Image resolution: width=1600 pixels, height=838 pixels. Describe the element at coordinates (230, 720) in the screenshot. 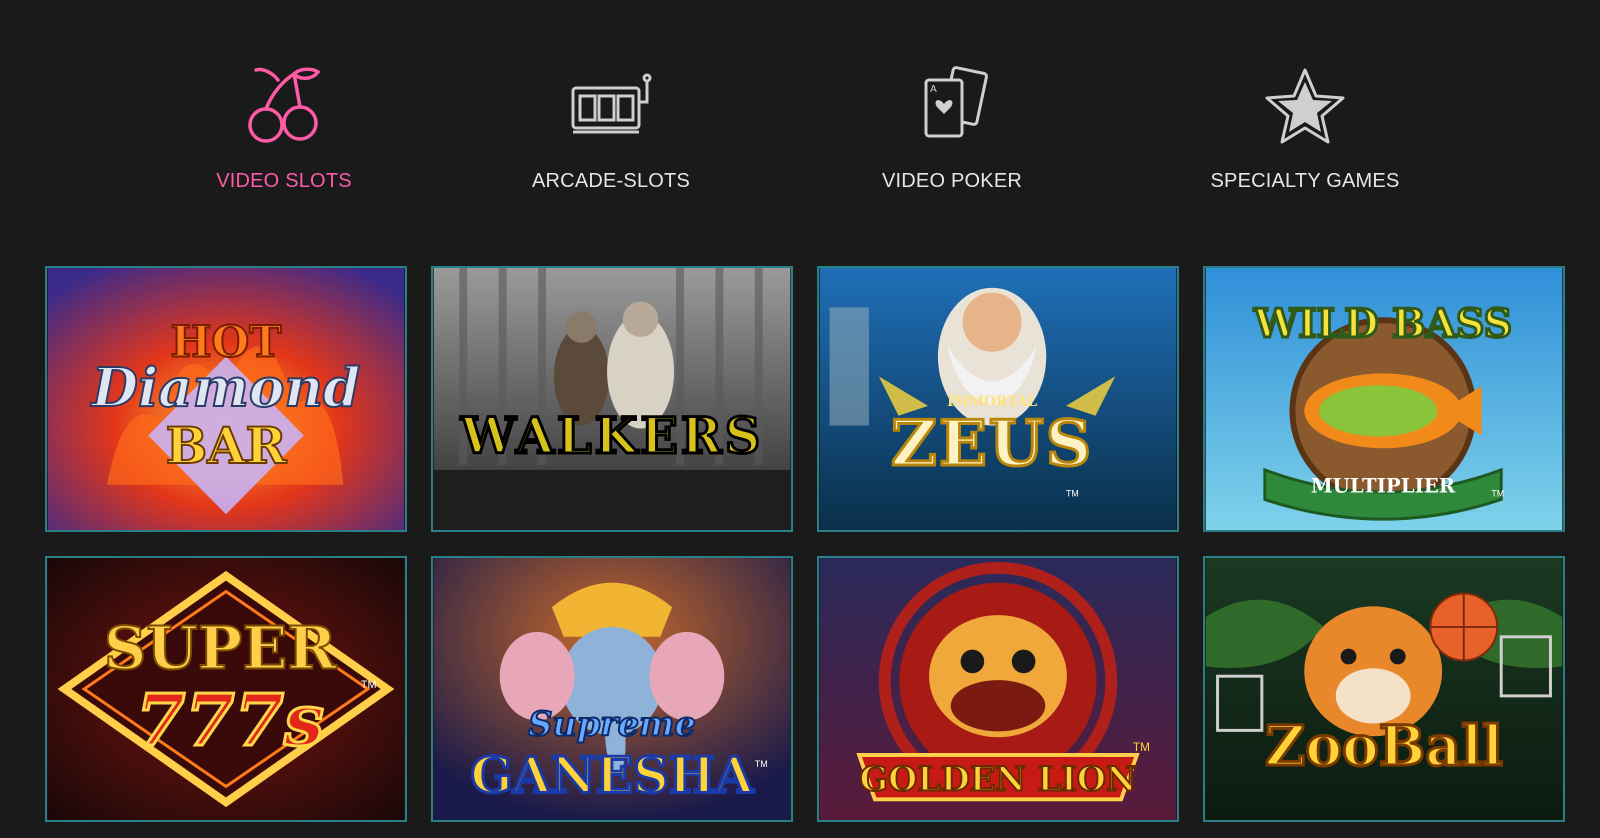

I see `game-title-line2: 777s` at that location.